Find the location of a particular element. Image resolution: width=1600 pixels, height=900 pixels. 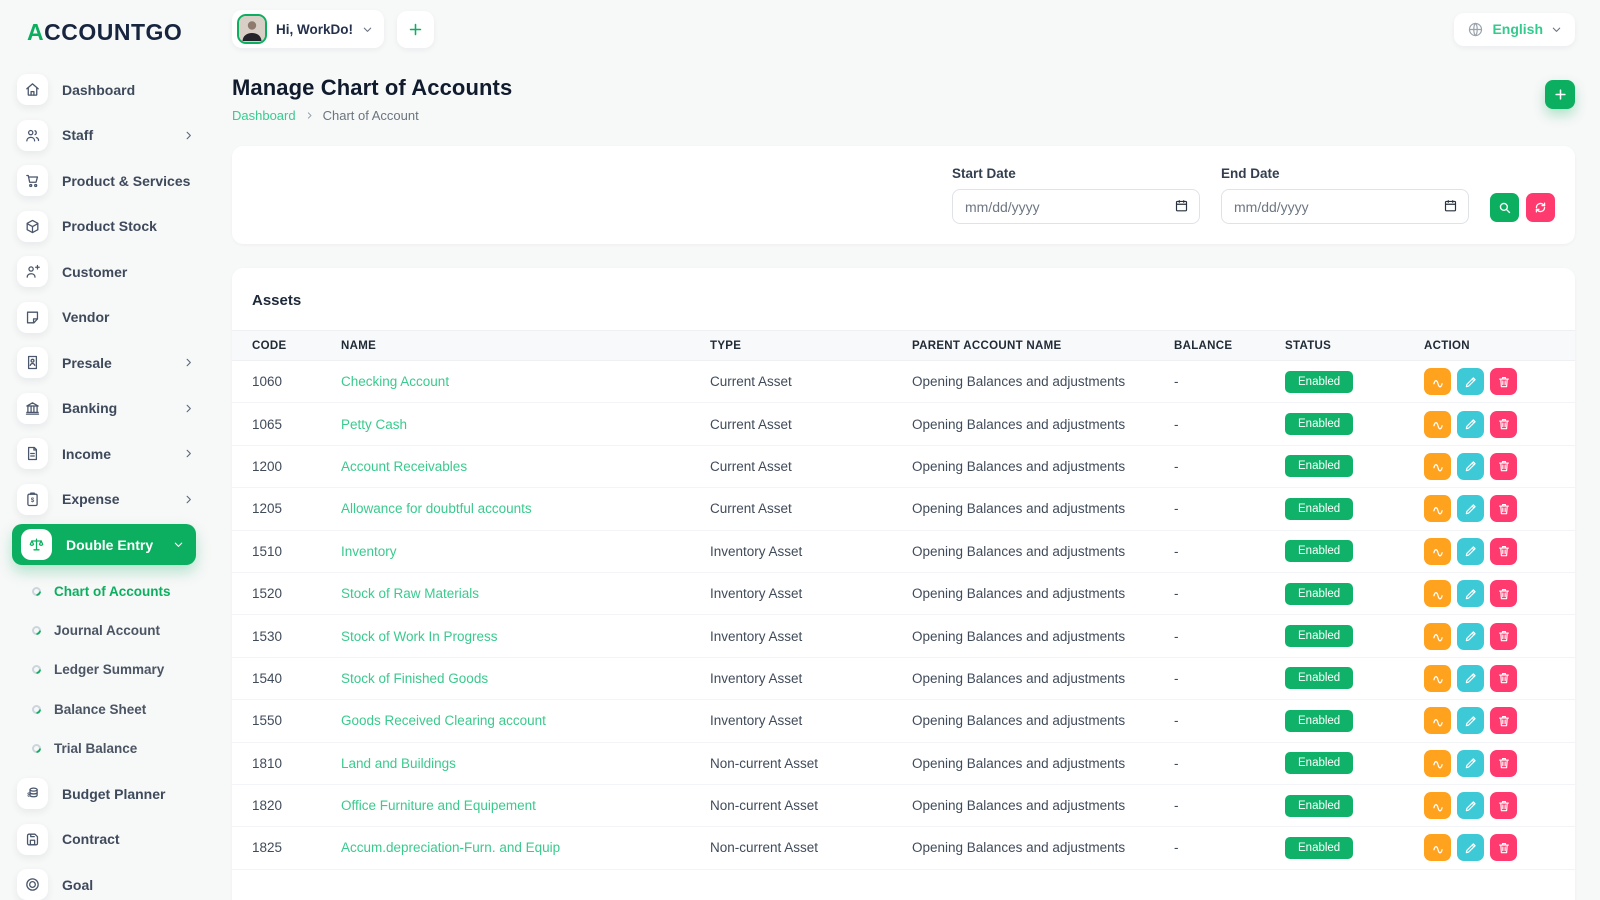

note-icon is located at coordinates (32, 317).